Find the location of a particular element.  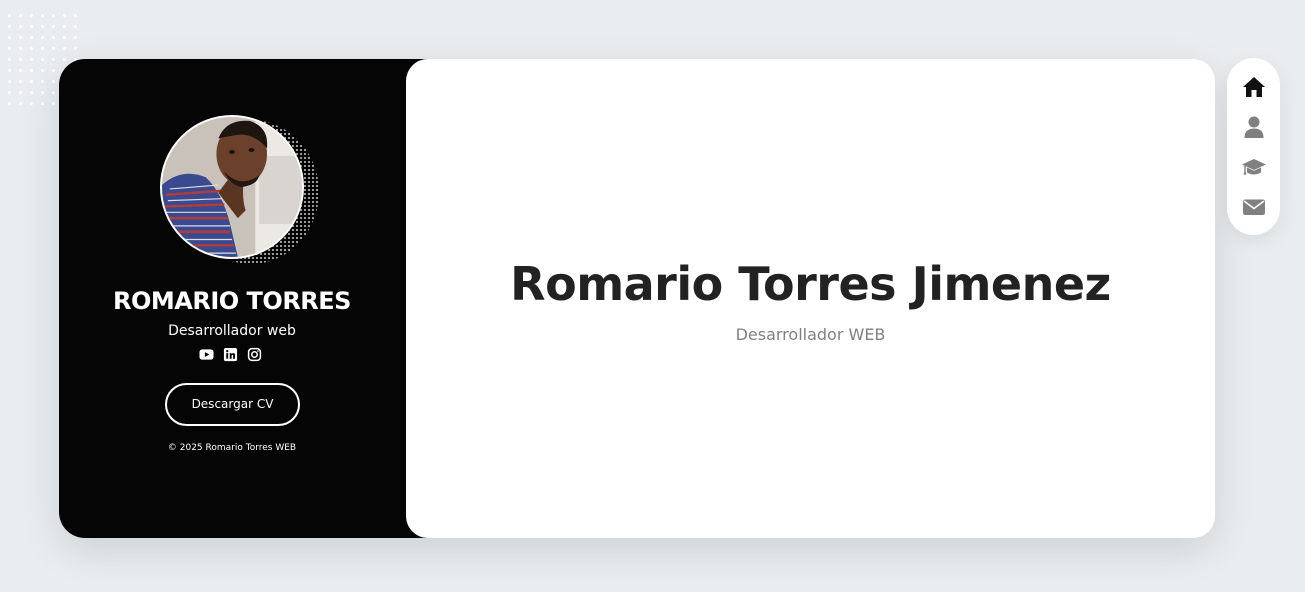

hero-subtitle: Desarrollador WEB is located at coordinates (810, 334).